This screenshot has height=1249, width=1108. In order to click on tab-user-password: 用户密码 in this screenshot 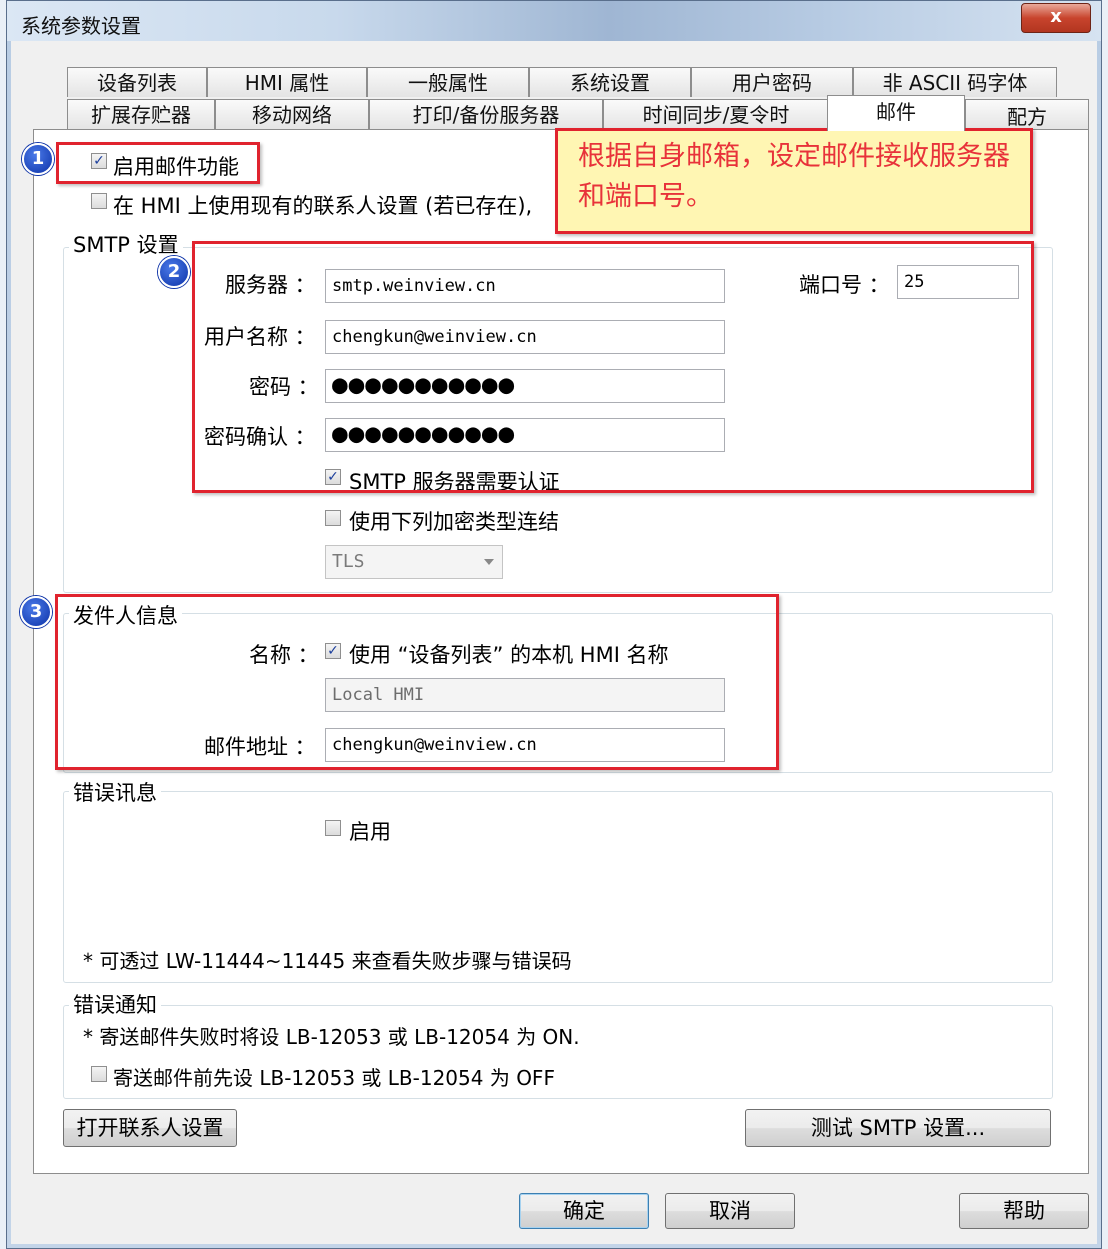, I will do `click(772, 82)`.